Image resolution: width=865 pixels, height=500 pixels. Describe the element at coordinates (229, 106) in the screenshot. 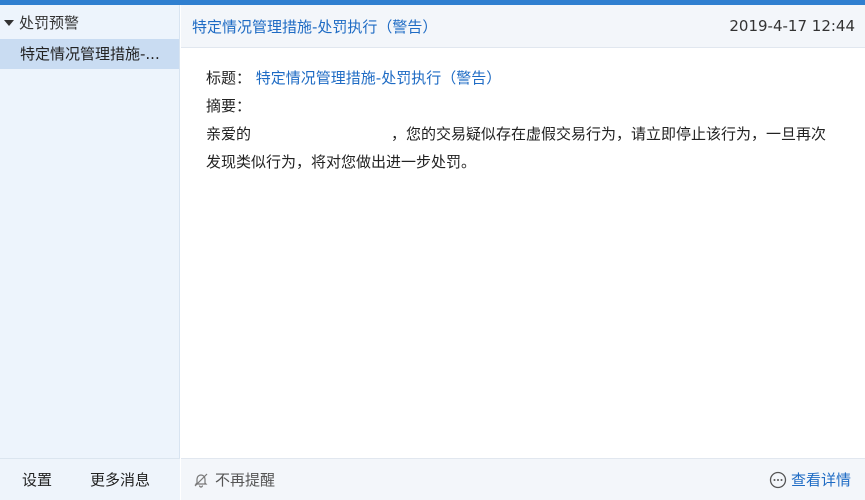

I see `summary-label: 摘要：` at that location.